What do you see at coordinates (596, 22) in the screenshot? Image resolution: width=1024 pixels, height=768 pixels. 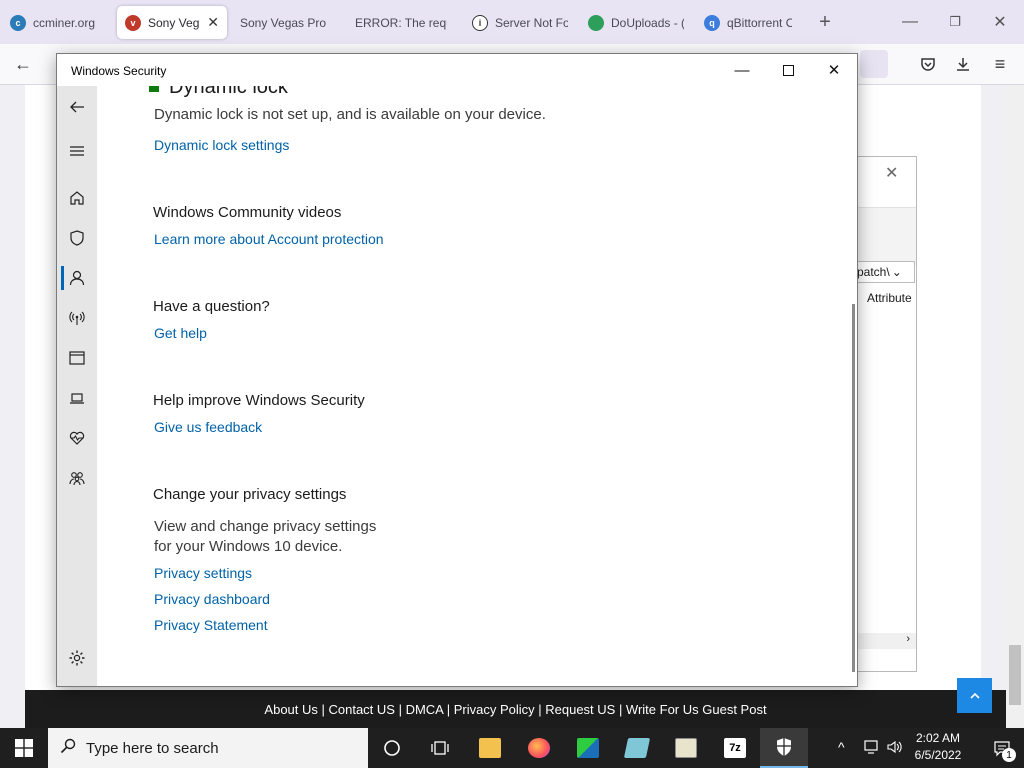 I see `douploads-icon` at bounding box center [596, 22].